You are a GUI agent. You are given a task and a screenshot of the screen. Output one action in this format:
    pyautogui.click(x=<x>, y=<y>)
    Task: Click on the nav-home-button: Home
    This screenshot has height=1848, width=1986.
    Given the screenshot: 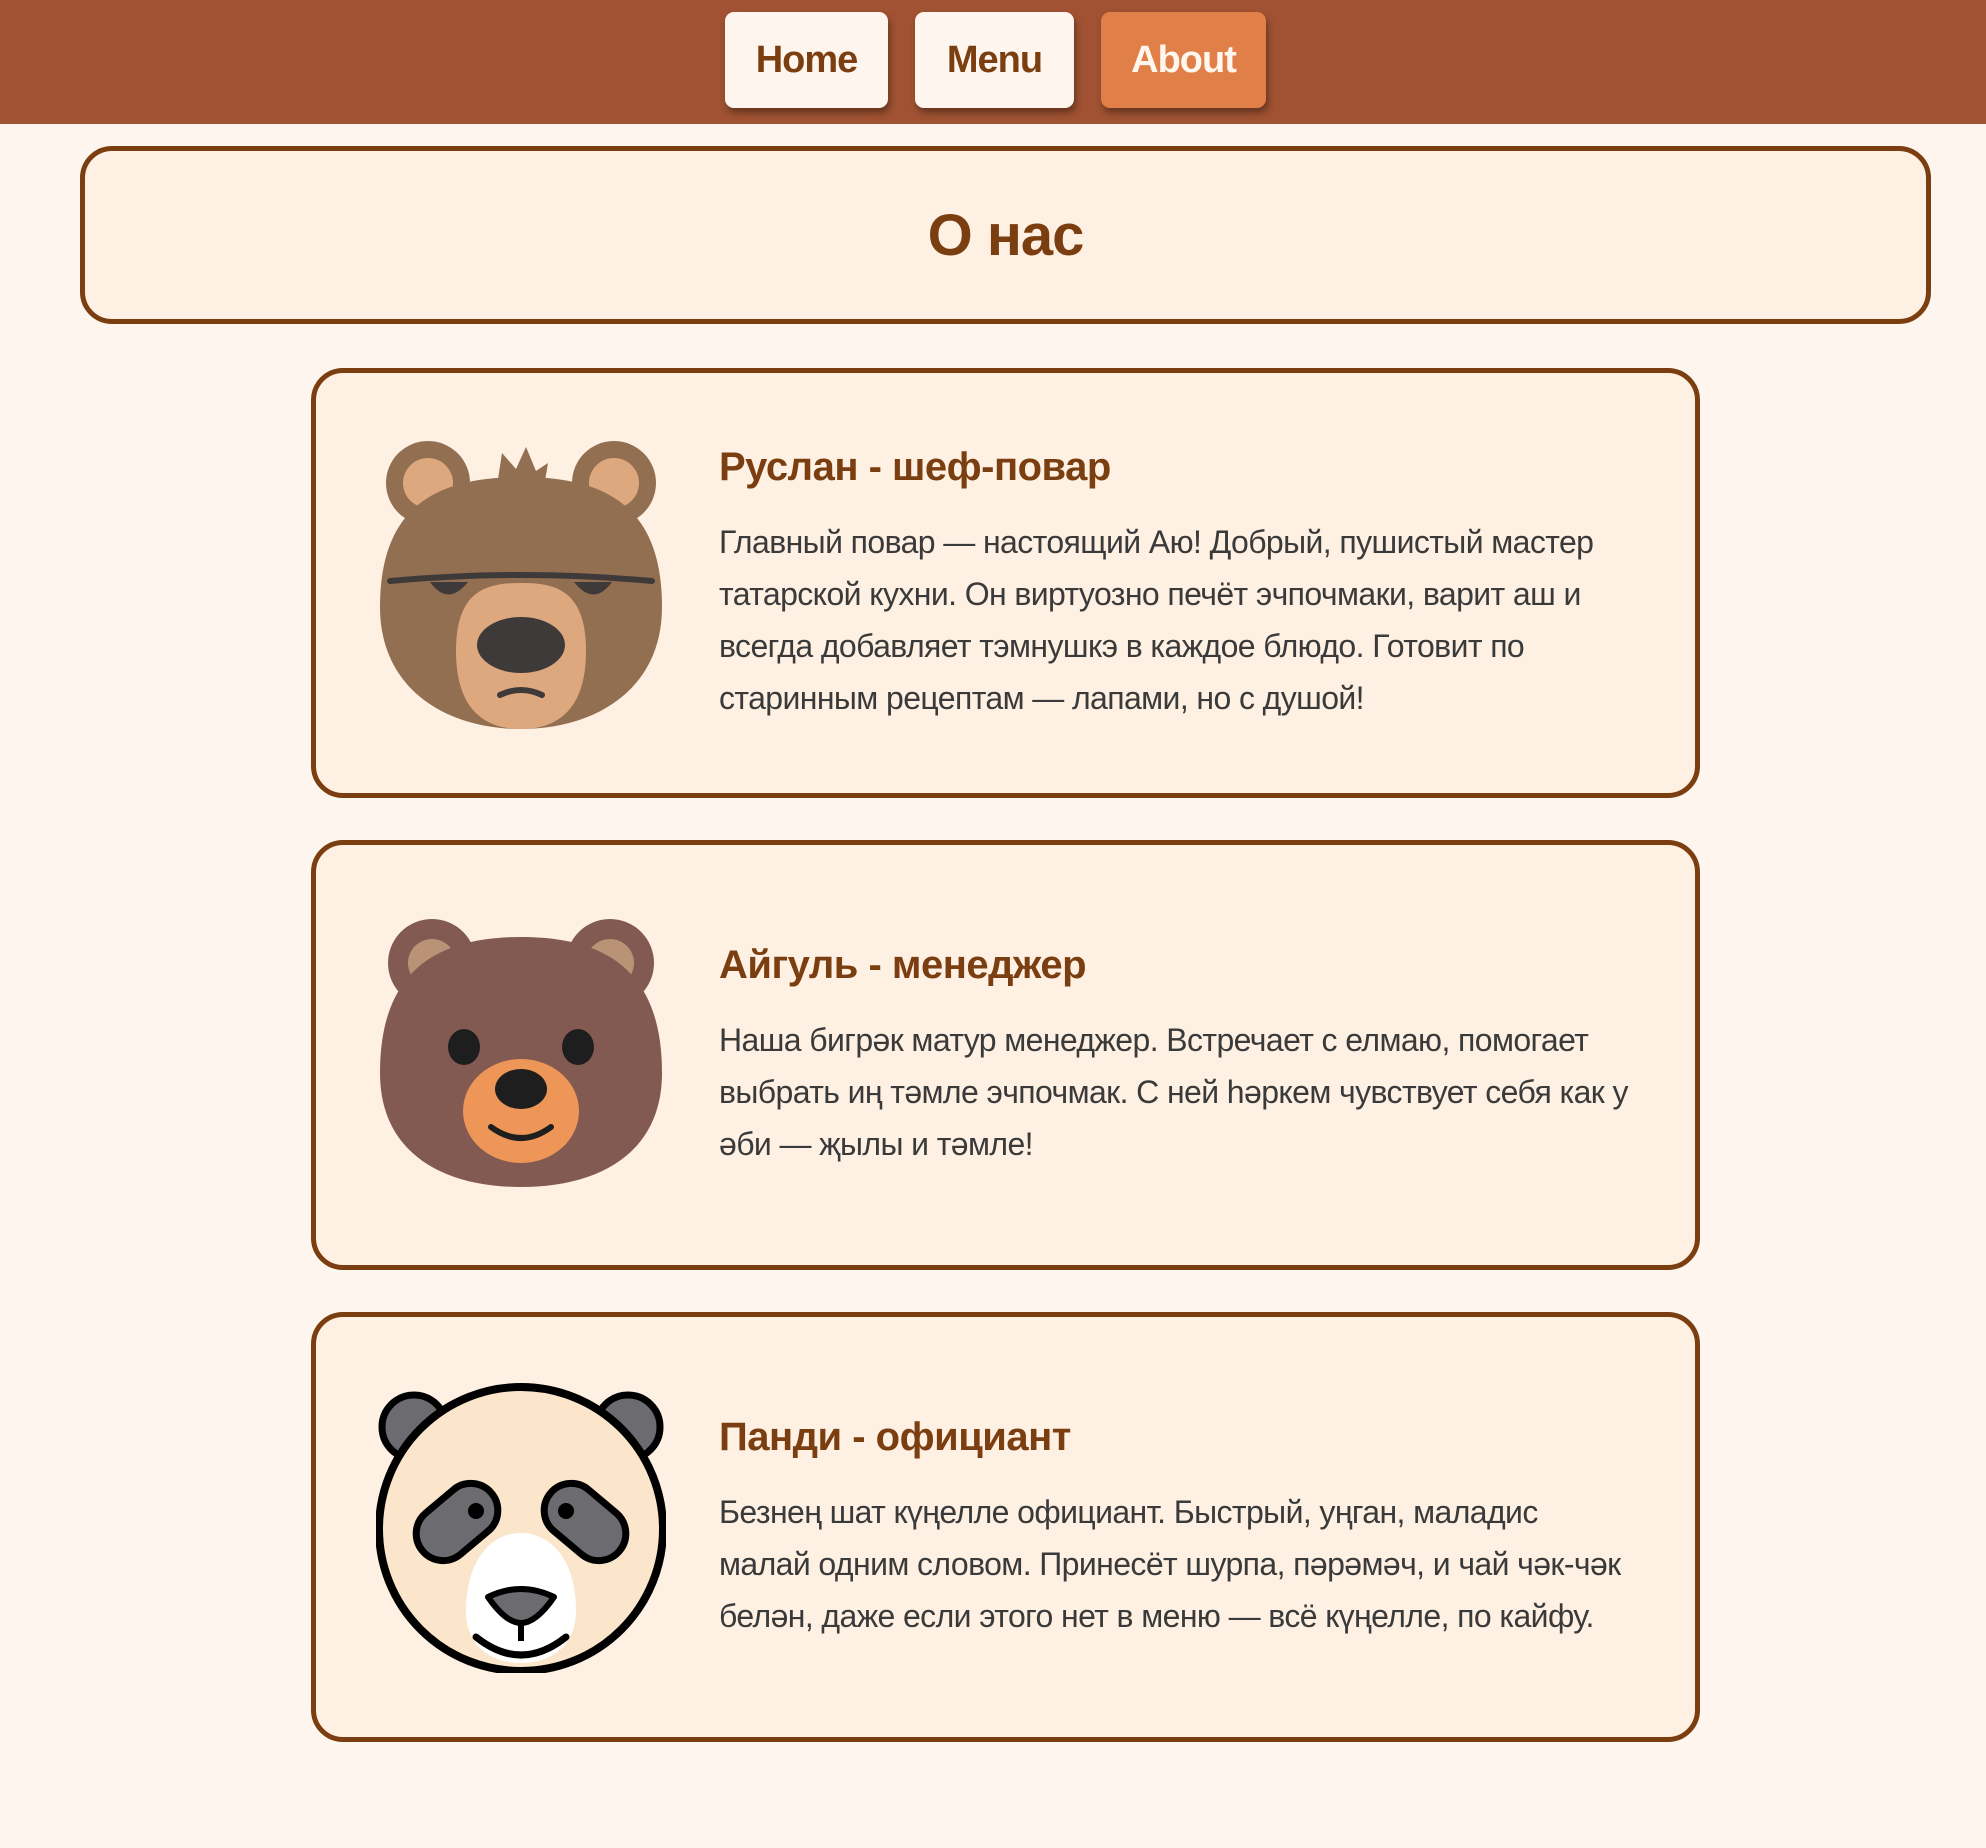 What is the action you would take?
    pyautogui.click(x=806, y=60)
    